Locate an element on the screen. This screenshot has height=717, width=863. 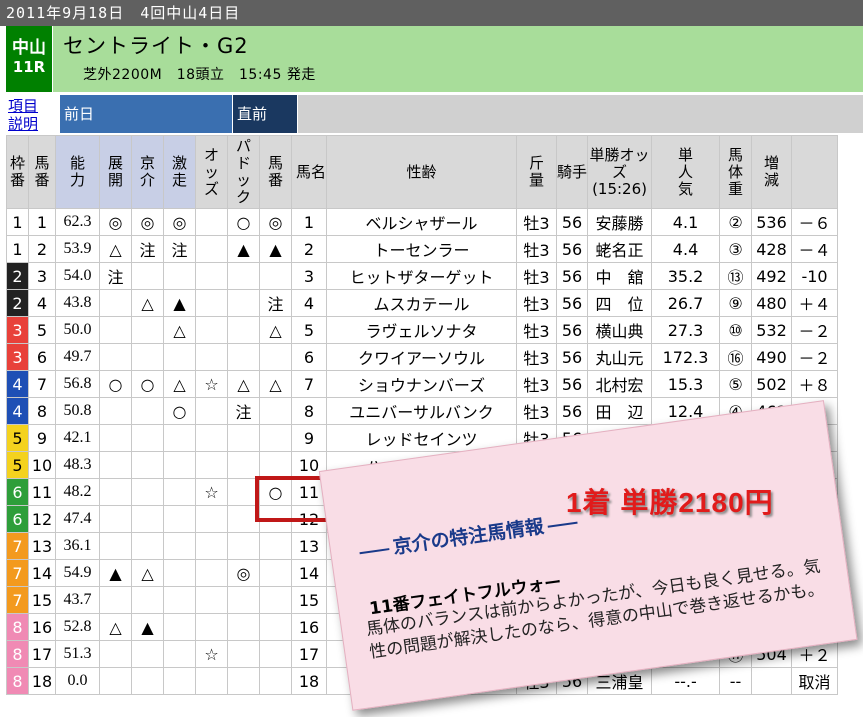
table-row: 1 1 62.3 ◎ ◎ ◎ ○ ◎ 1 ベルシャザール 牡3 56 安藤勝 4.1 ② 536 －６ is located at coordinates (422, 222).